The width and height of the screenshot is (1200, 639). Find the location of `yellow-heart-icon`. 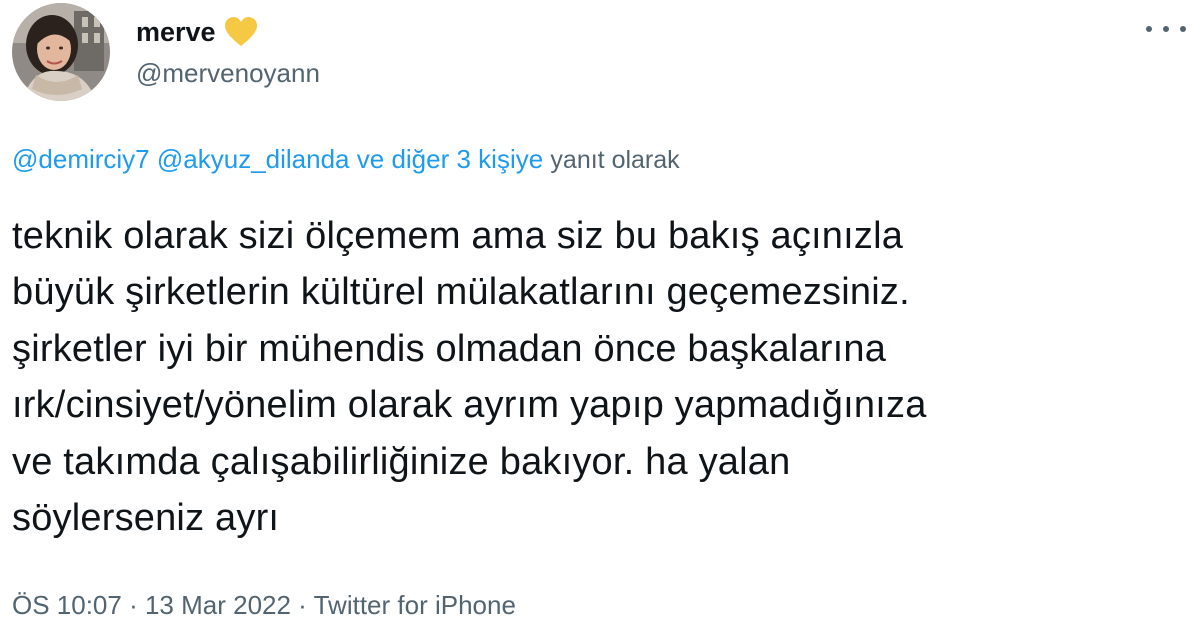

yellow-heart-icon is located at coordinates (241, 32).